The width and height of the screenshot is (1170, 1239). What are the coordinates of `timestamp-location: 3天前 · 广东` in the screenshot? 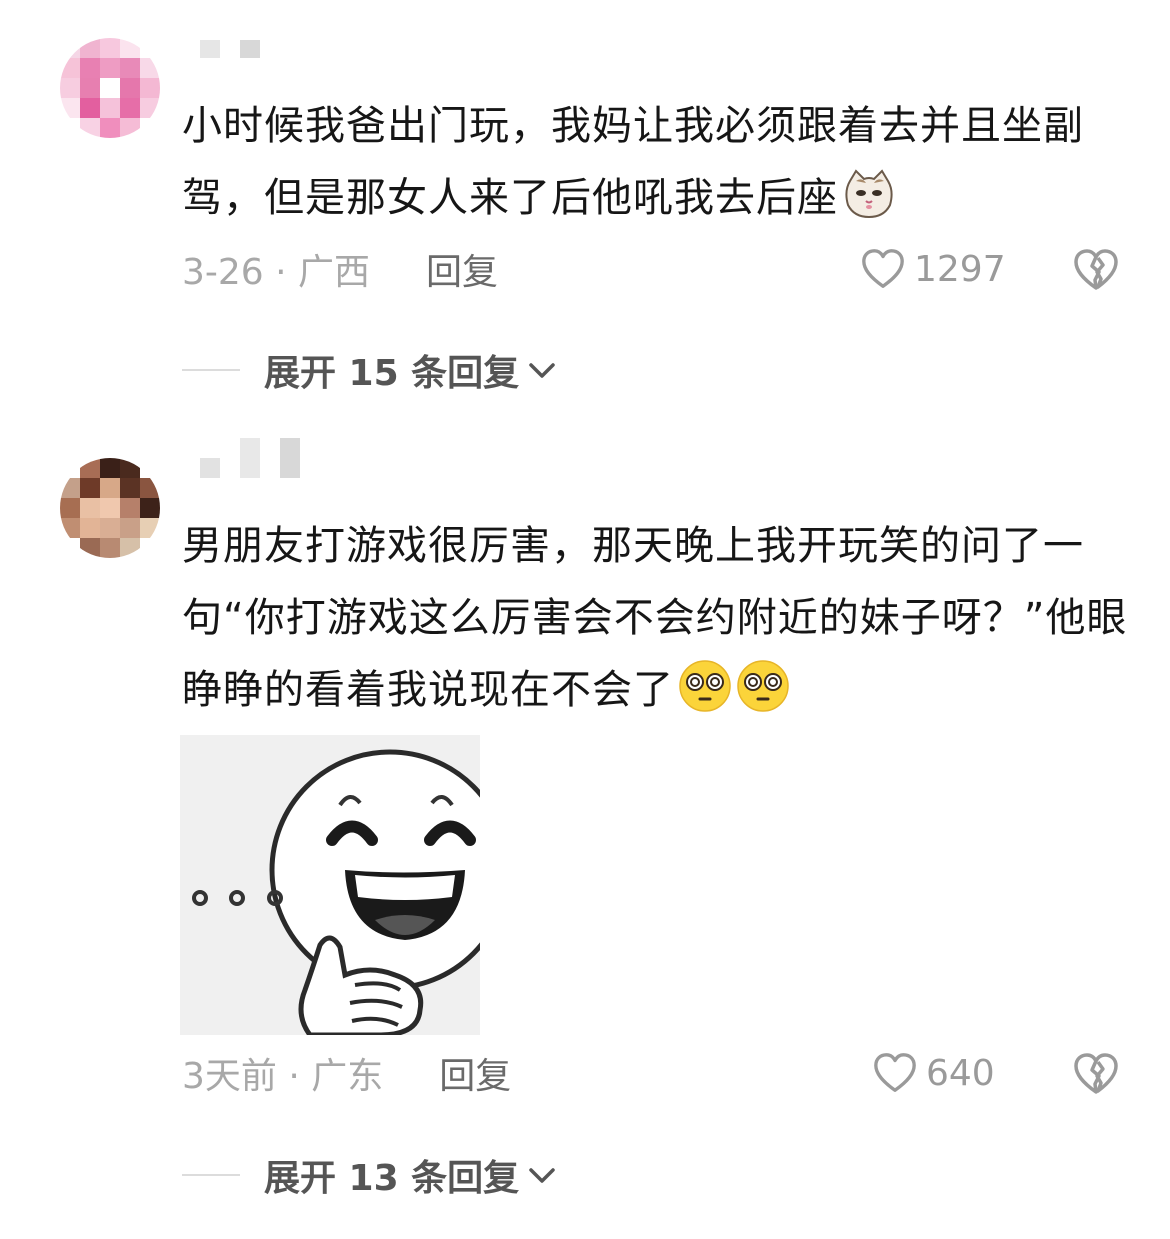 It's located at (283, 1076).